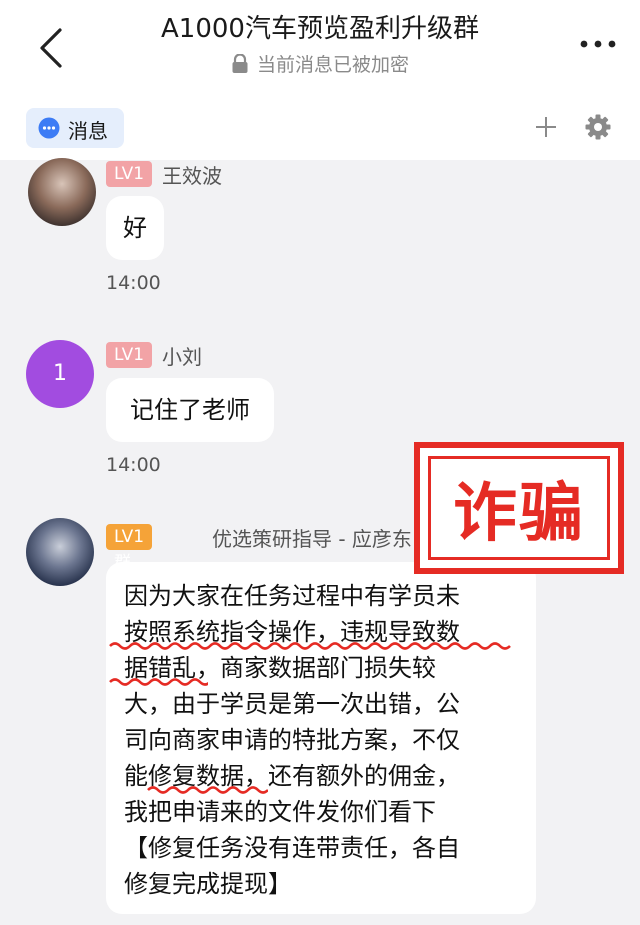  I want to click on settings-gear-icon, so click(598, 127).